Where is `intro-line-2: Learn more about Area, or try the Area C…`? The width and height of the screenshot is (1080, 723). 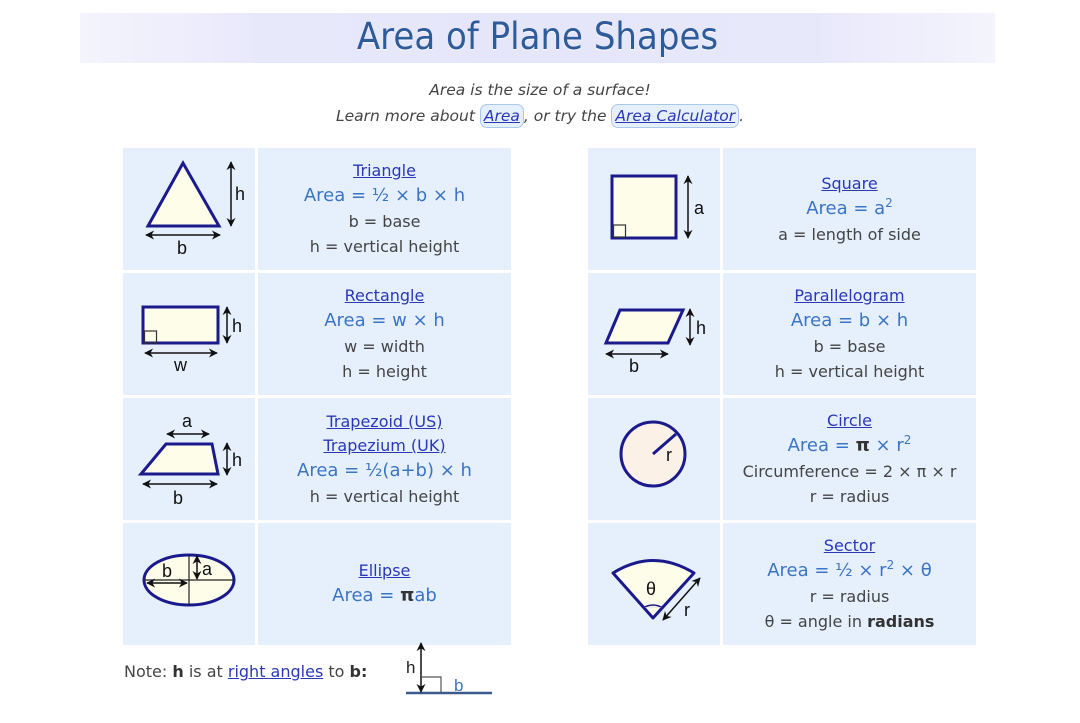 intro-line-2: Learn more about Area, or try the Area C… is located at coordinates (540, 116).